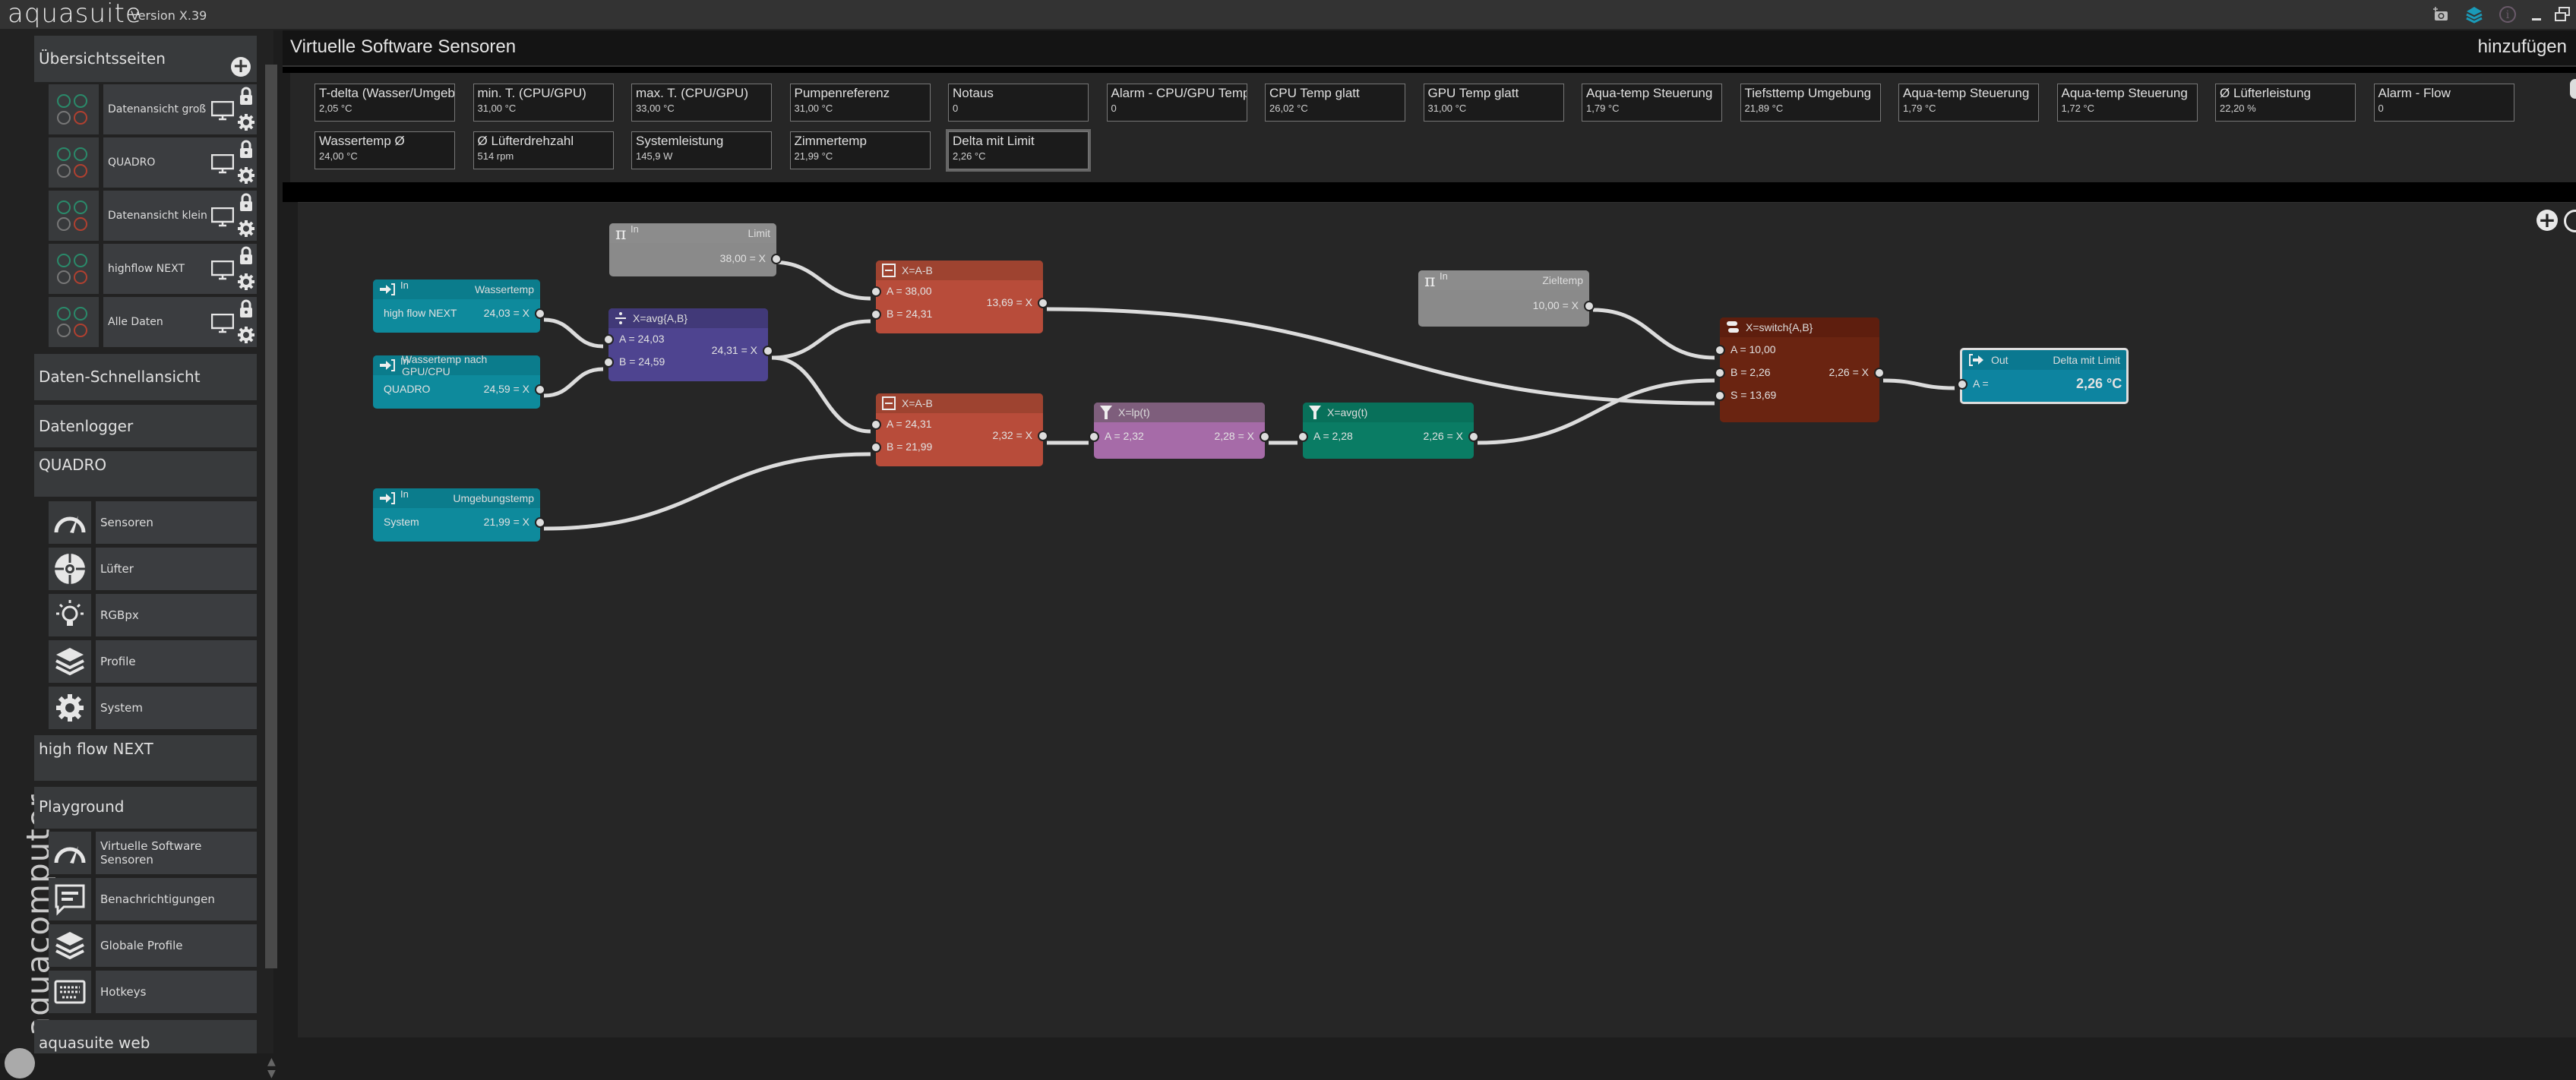 The image size is (2576, 1080). I want to click on input-a: A = 10,00, so click(1753, 349).